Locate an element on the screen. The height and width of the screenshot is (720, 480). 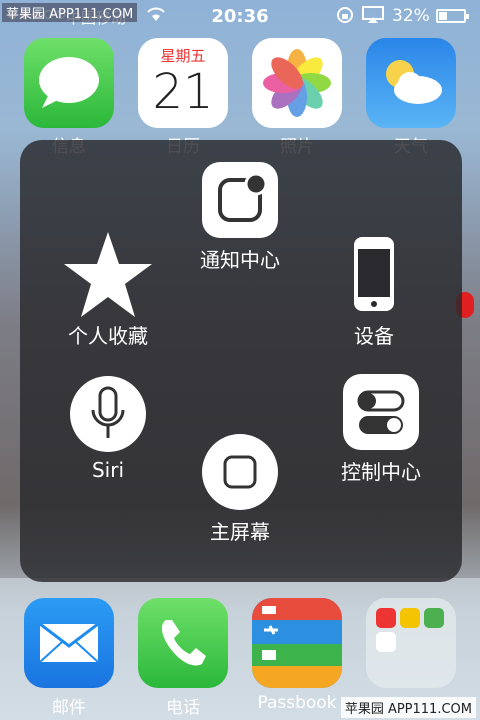
photos-app is located at coordinates (297, 83).